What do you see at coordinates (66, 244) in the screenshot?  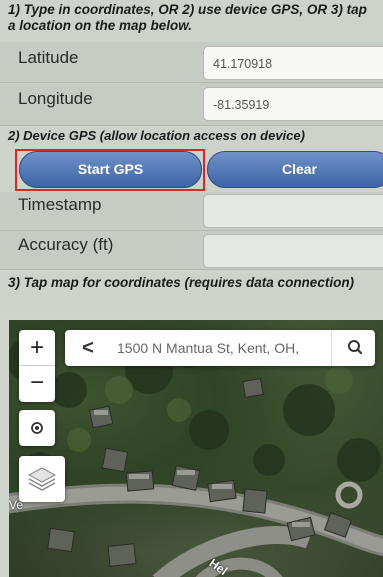 I see `accuracy-label: Accuracy (ft)` at bounding box center [66, 244].